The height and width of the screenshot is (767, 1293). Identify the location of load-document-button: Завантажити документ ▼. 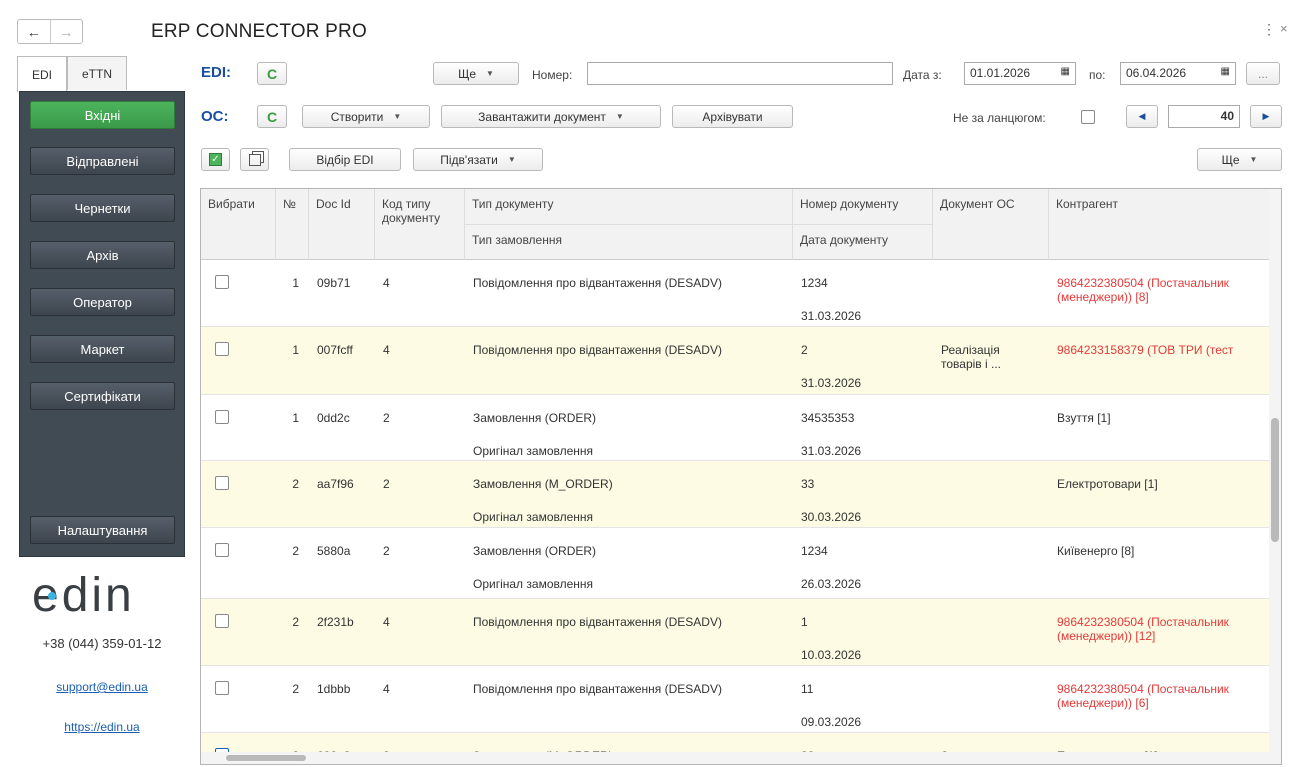
(551, 116).